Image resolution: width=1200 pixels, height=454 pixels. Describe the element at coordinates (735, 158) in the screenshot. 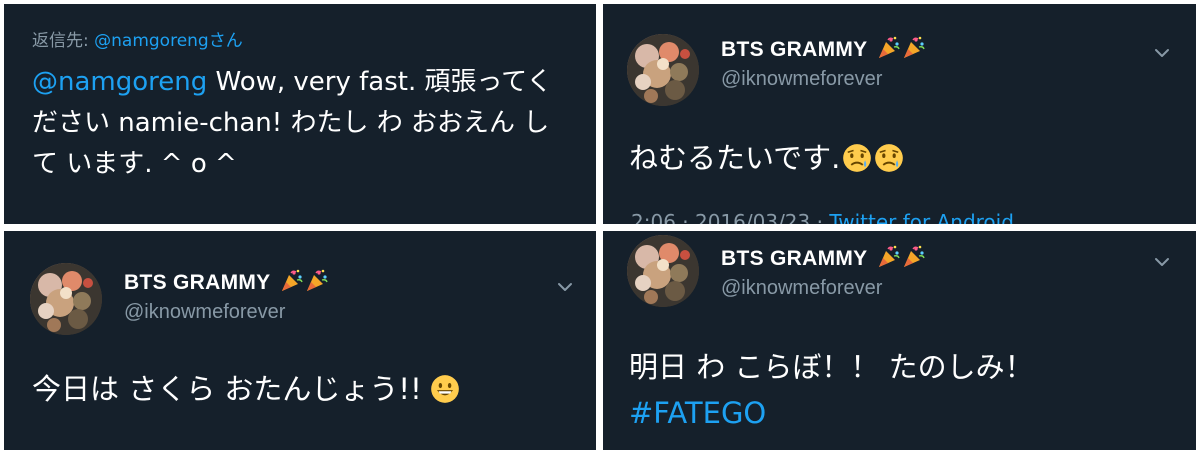

I see `tweet-text-content: ねむるたいです.` at that location.